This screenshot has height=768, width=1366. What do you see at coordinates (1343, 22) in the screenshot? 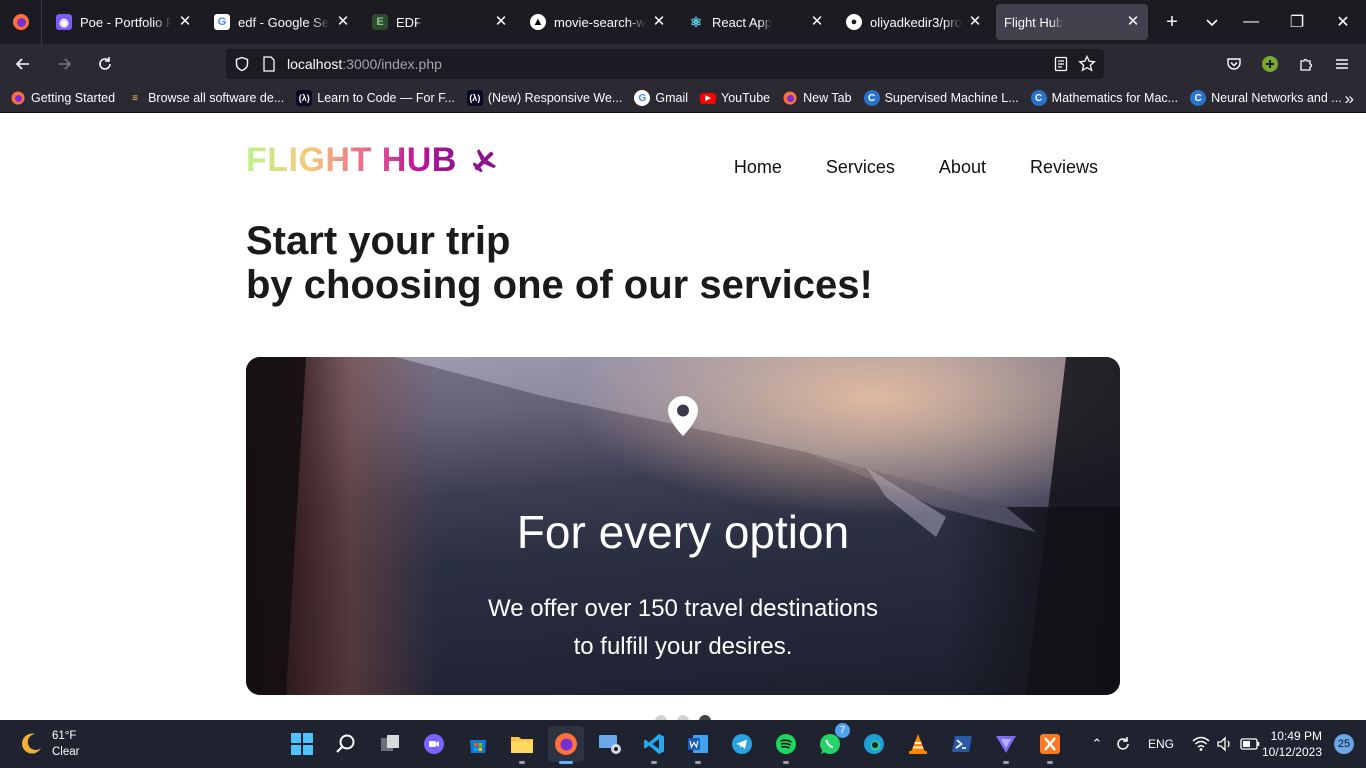
I see `close-window-button: ✕` at bounding box center [1343, 22].